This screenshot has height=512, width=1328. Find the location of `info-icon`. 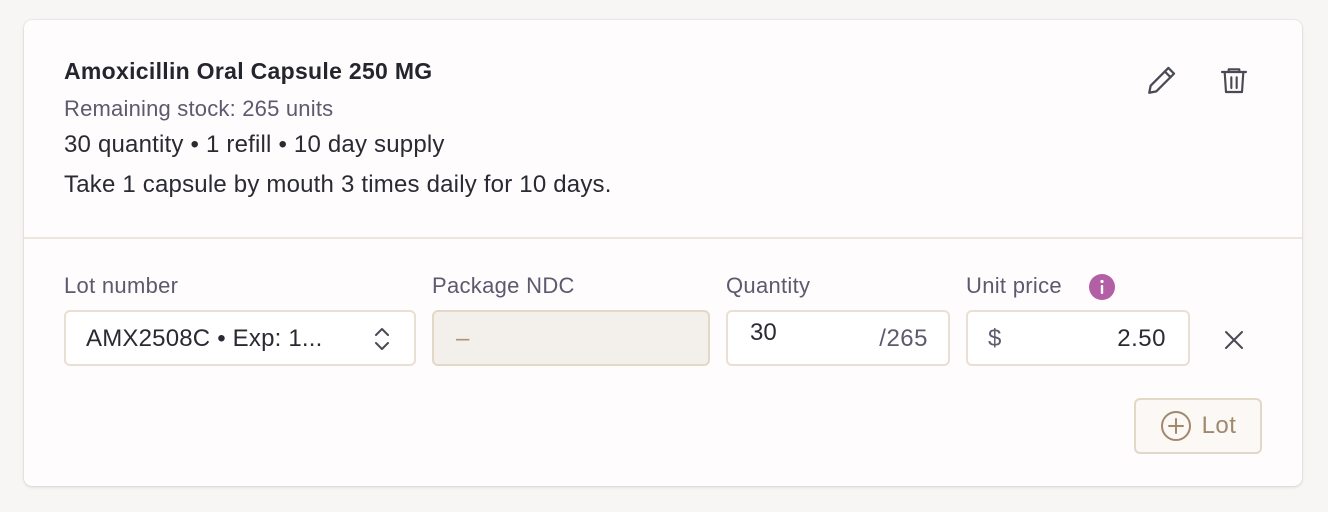

info-icon is located at coordinates (1102, 287).